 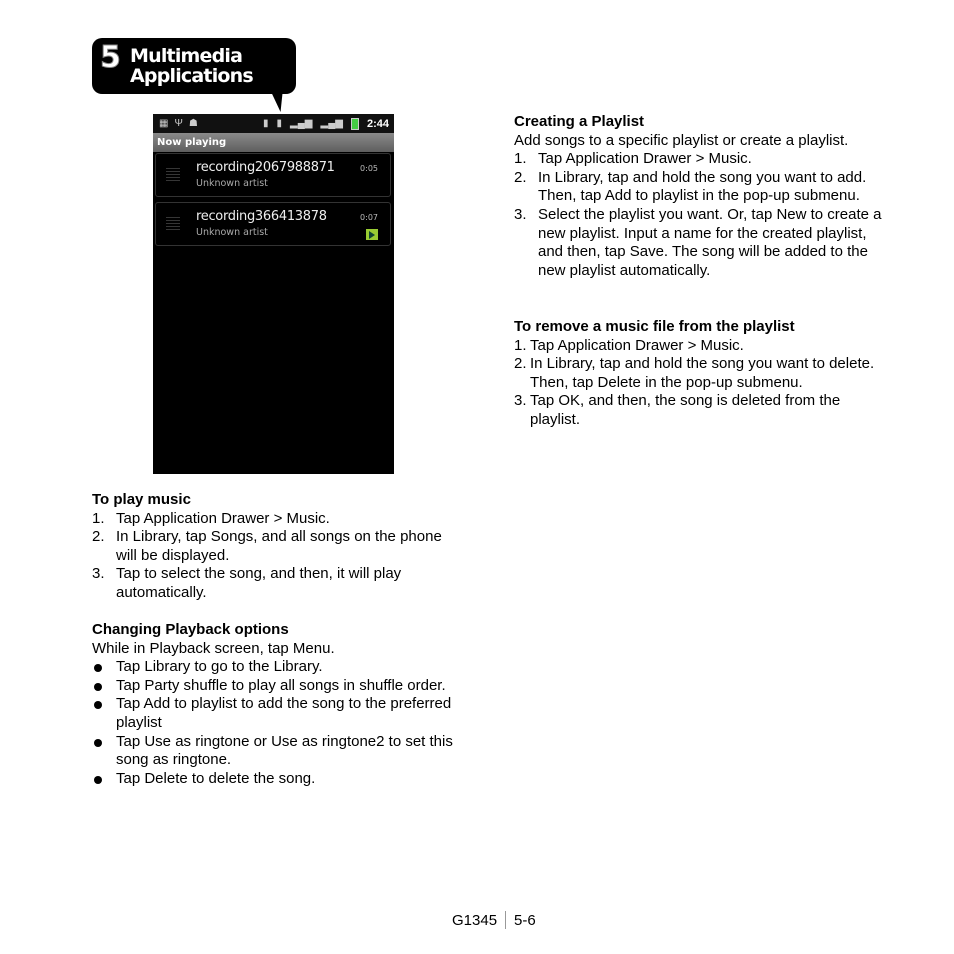 What do you see at coordinates (111, 58) in the screenshot?
I see `chapter-number: 5` at bounding box center [111, 58].